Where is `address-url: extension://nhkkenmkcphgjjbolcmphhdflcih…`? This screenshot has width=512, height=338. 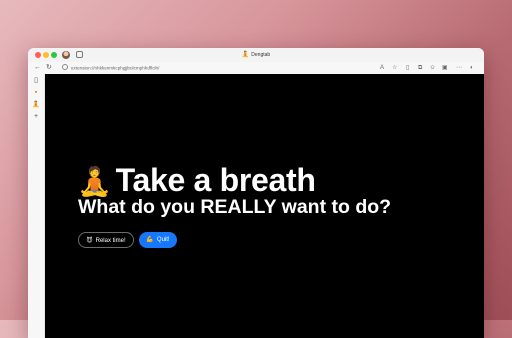 address-url: extension://nhkkenmkcphgjjbolcmphhdflcih… is located at coordinates (115, 68).